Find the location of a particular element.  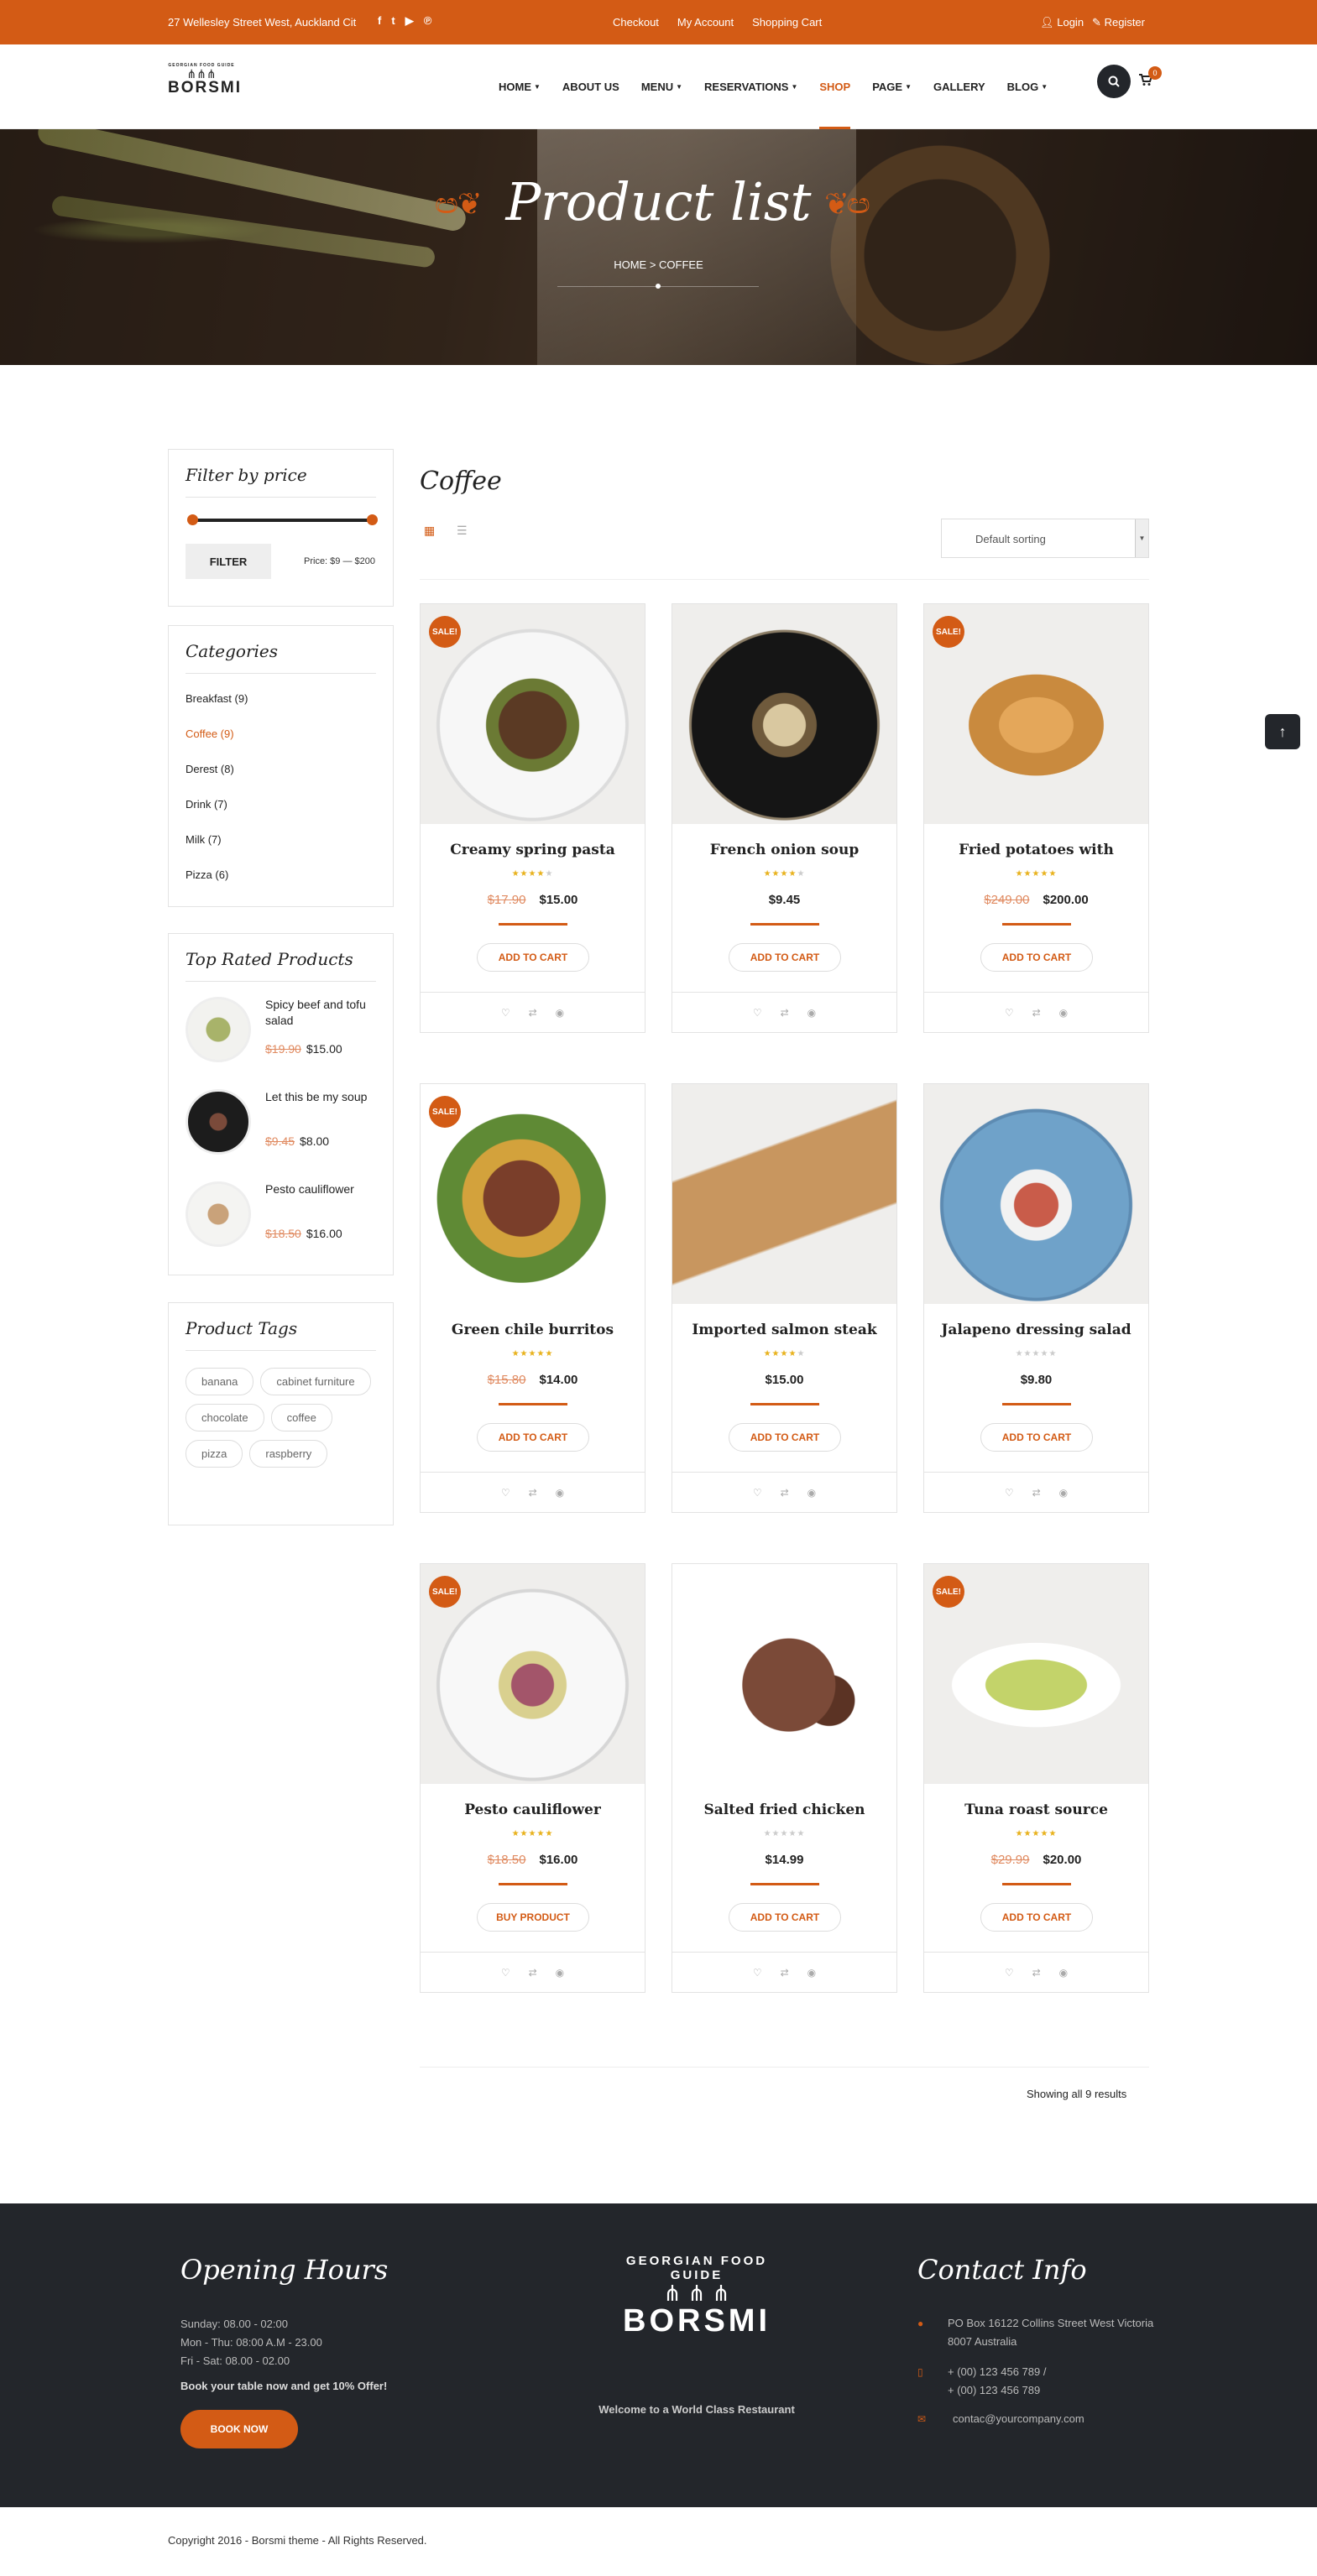

search-button is located at coordinates (1114, 81).